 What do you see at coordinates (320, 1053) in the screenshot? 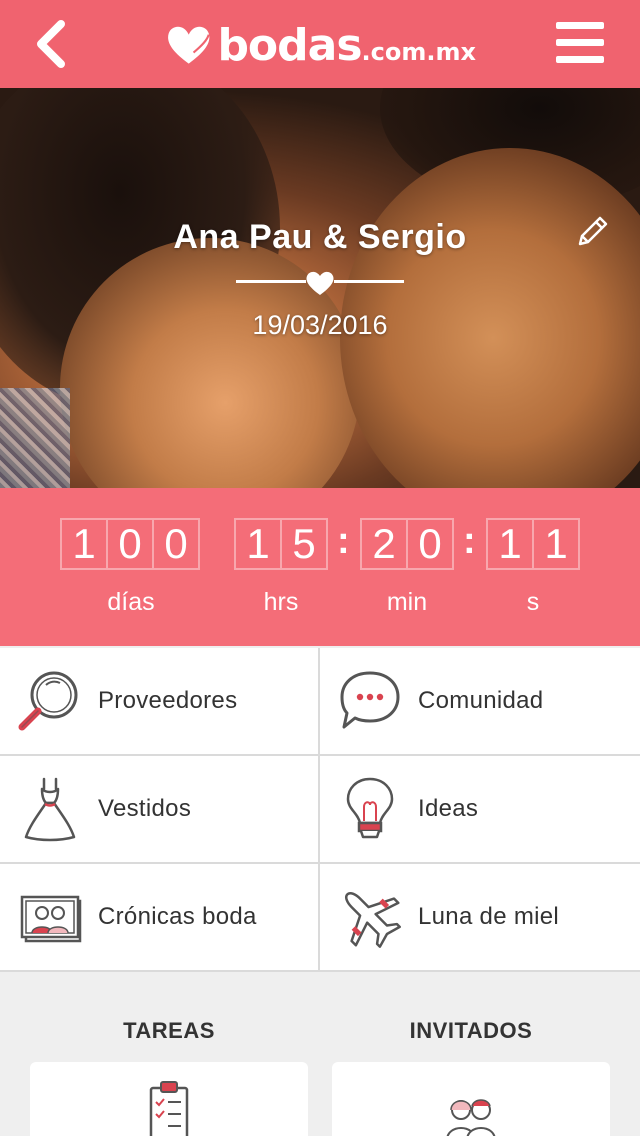
I see `dashboard-sections: TAREAS INVITADOS` at bounding box center [320, 1053].